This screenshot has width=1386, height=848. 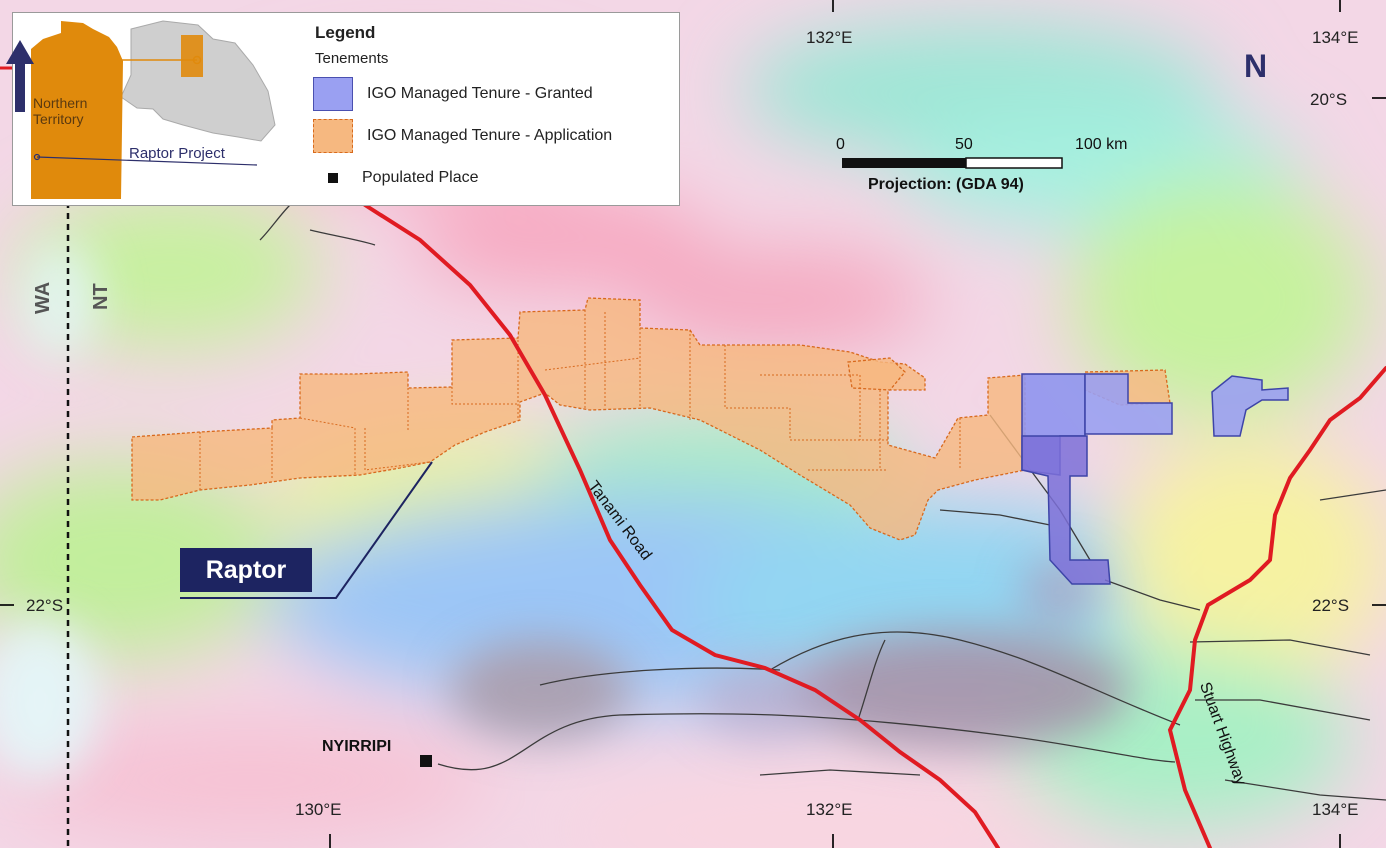 What do you see at coordinates (490, 135) in the screenshot?
I see `legend-label-application: IGO Managed Tenure - Application` at bounding box center [490, 135].